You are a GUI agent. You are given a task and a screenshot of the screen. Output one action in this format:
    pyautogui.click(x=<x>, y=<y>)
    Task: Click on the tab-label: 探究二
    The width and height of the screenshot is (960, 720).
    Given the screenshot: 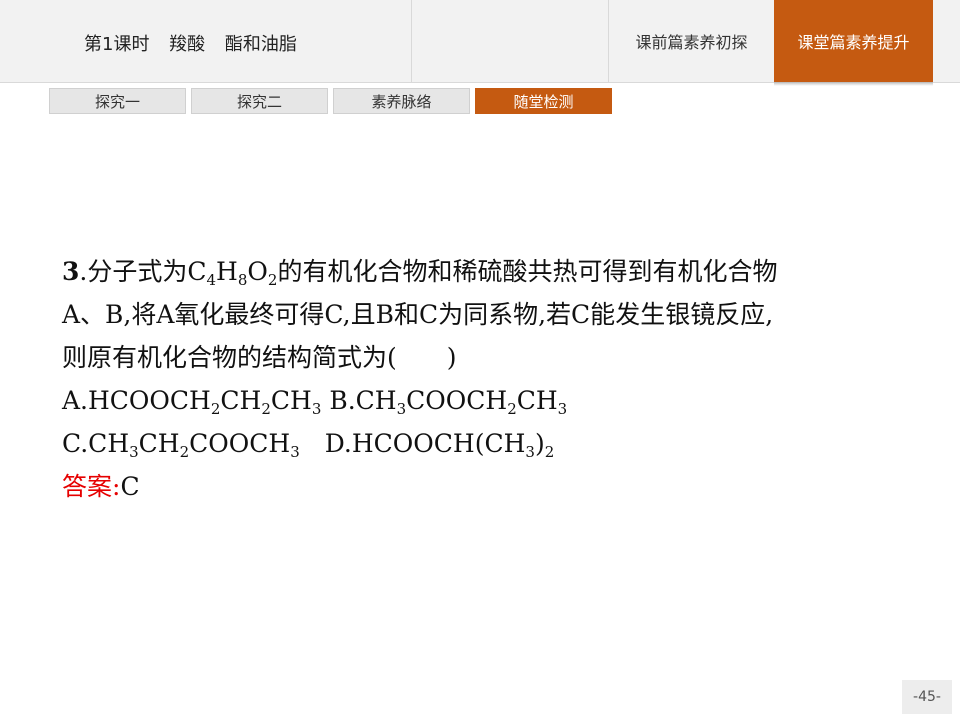 What is the action you would take?
    pyautogui.click(x=259, y=101)
    